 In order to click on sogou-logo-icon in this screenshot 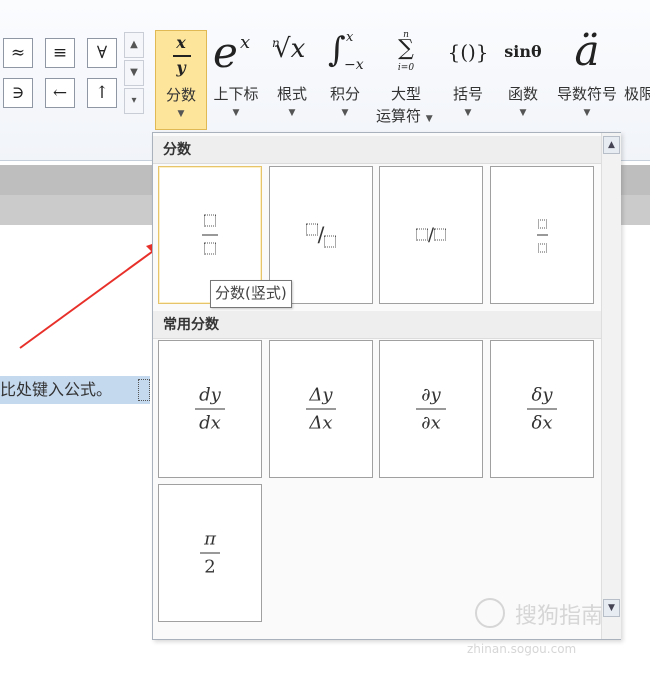, I will do `click(490, 613)`.